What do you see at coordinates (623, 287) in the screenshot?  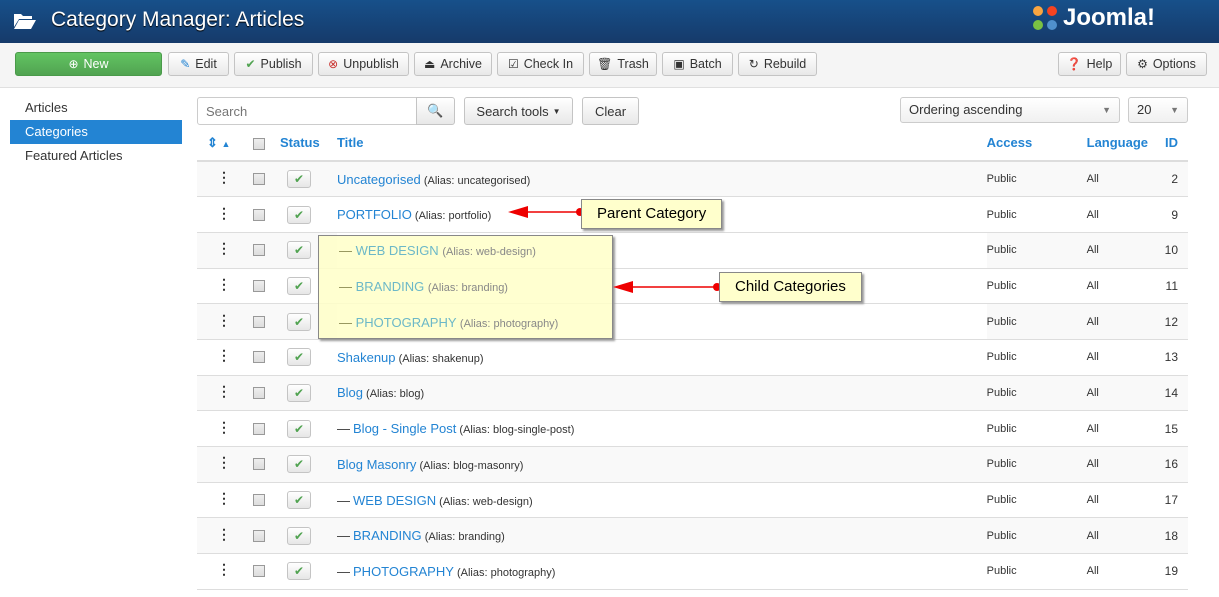 I see `child-arrowhead` at bounding box center [623, 287].